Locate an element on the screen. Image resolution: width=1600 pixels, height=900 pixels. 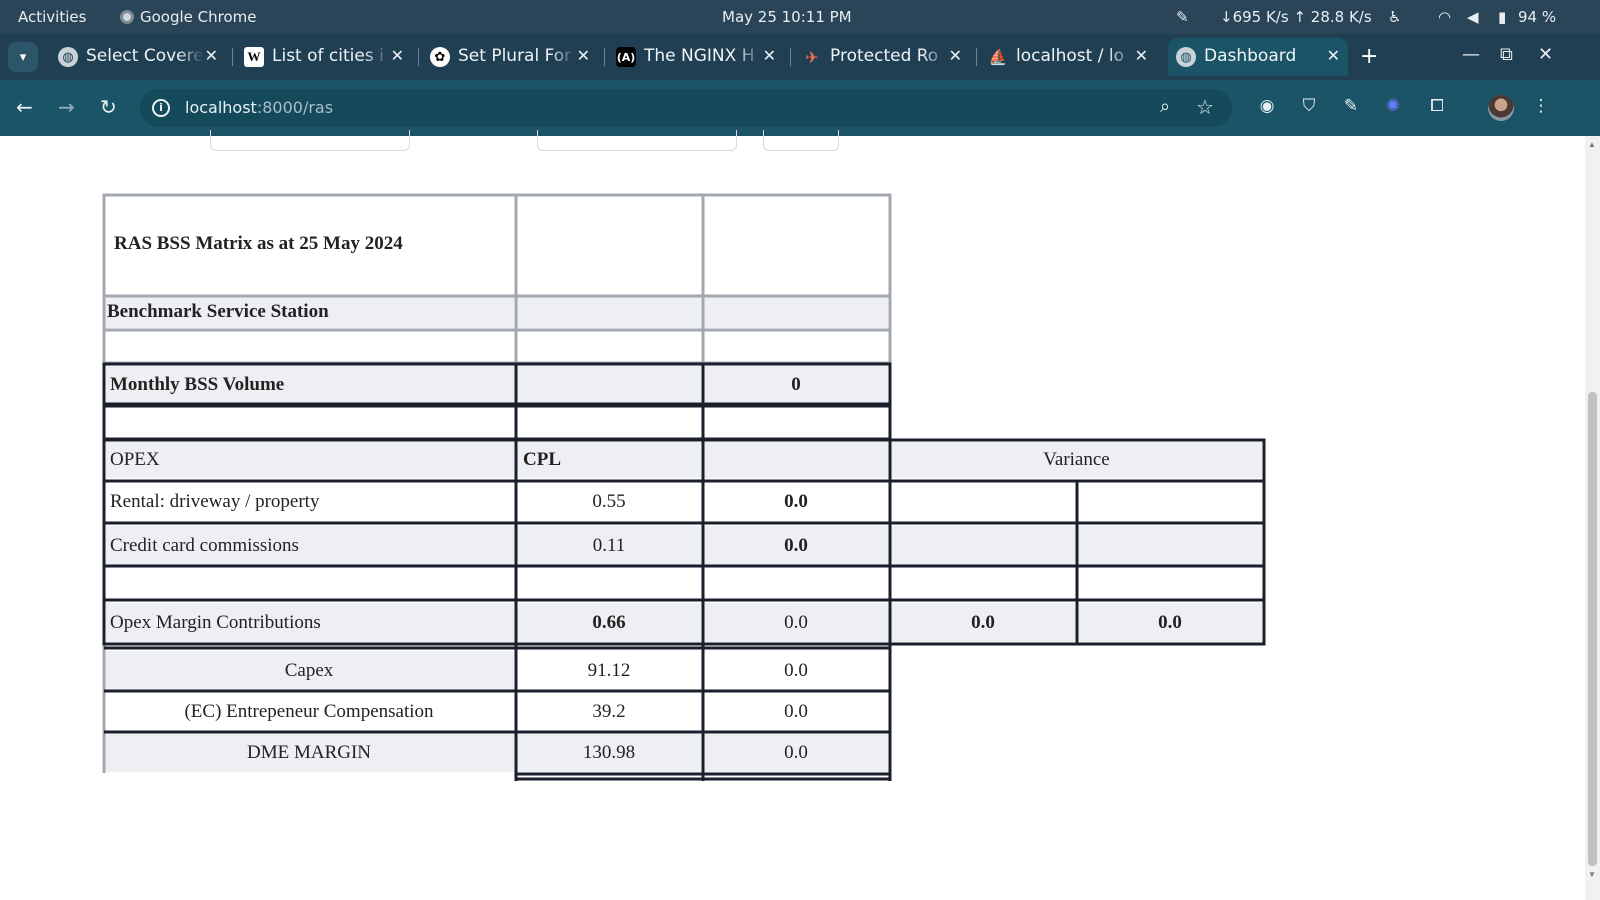
eyedropper-extension-icon: ✎ is located at coordinates (1351, 107).